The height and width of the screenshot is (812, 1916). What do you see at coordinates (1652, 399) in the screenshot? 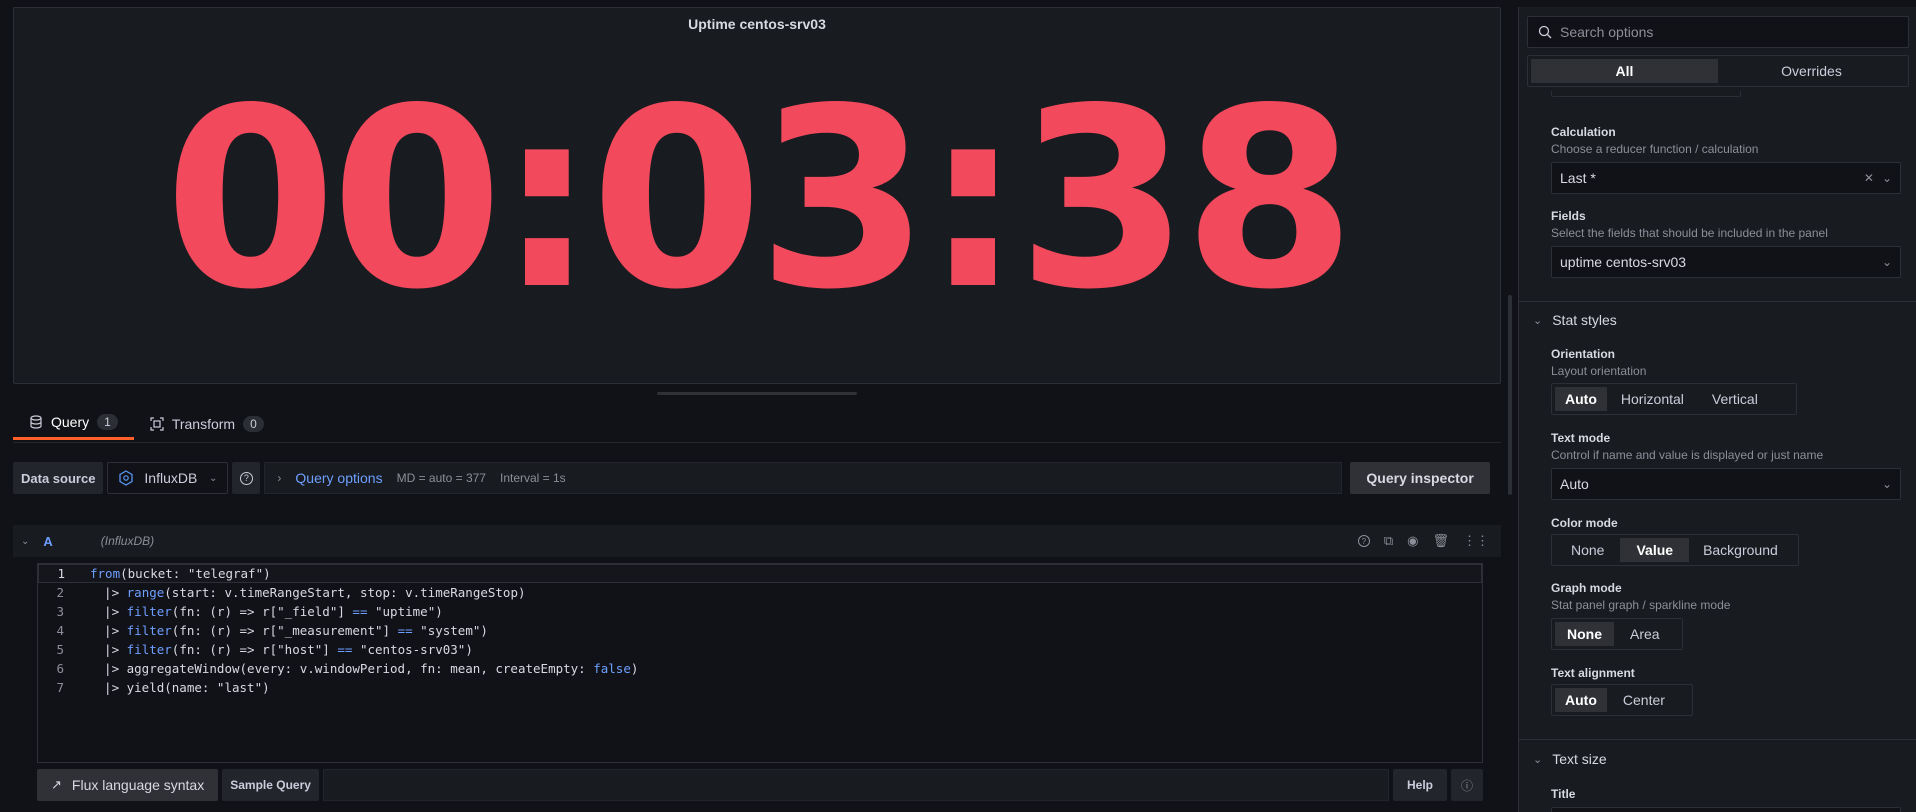
I see `orientation-horizontal: Horizontal` at bounding box center [1652, 399].